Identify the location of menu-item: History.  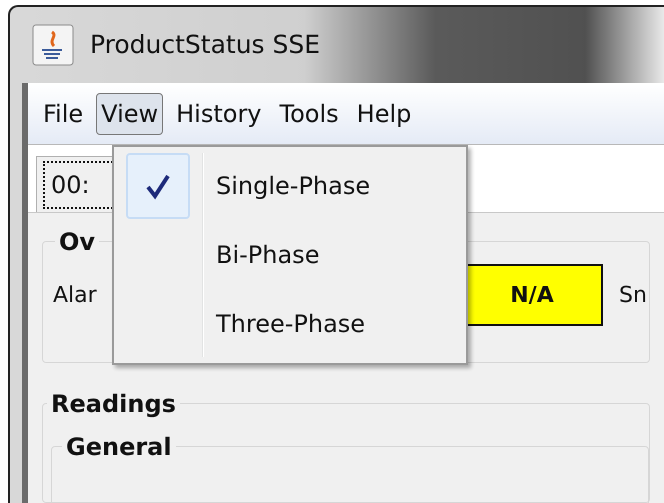
(219, 113).